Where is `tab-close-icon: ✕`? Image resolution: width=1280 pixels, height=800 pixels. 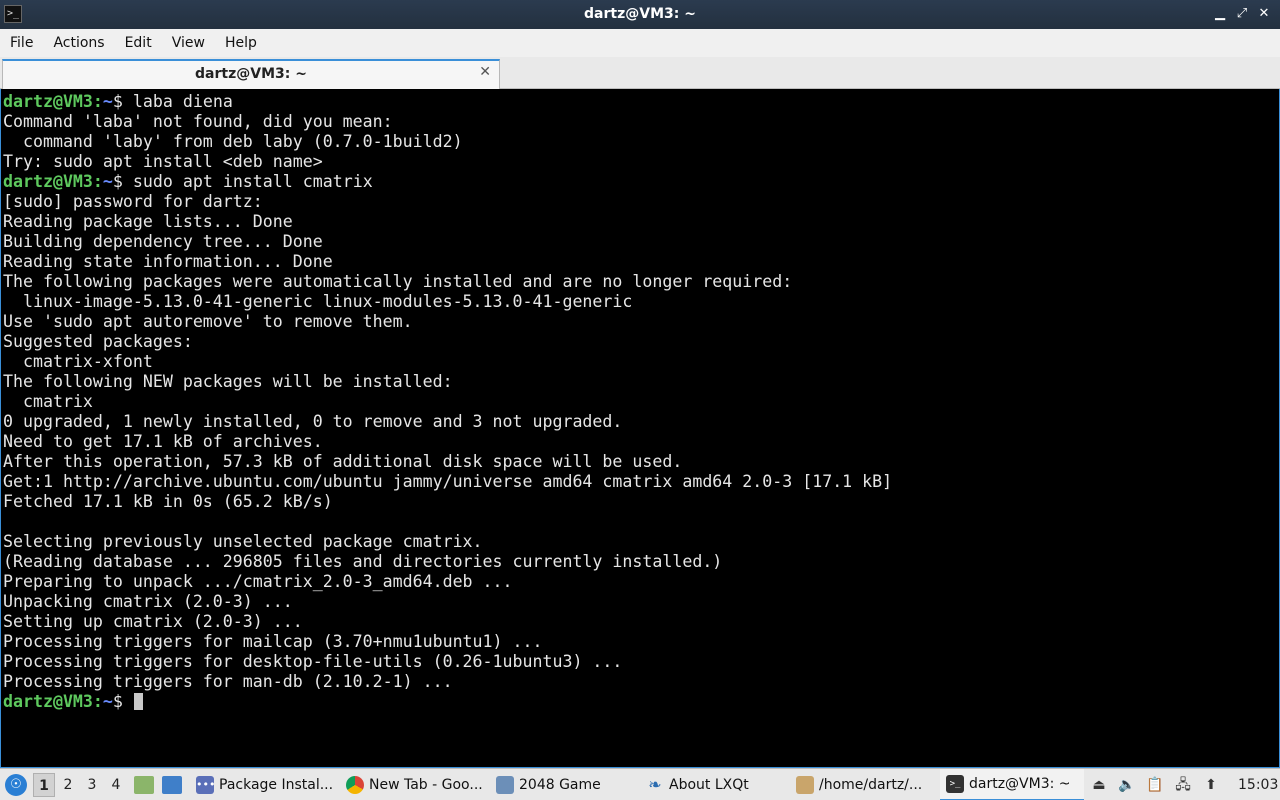 tab-close-icon: ✕ is located at coordinates (485, 72).